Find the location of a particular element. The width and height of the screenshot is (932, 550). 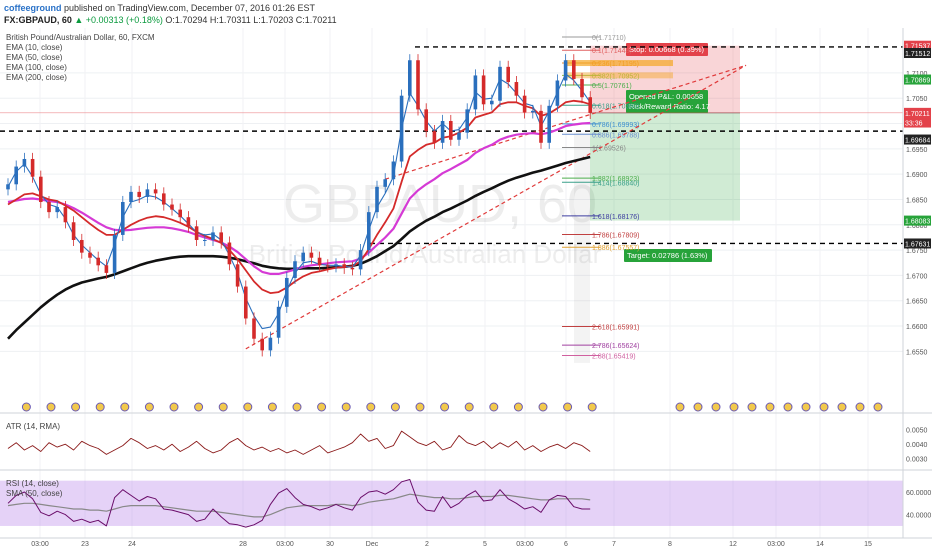

time-tick-label: 15 is located at coordinates (868, 544).